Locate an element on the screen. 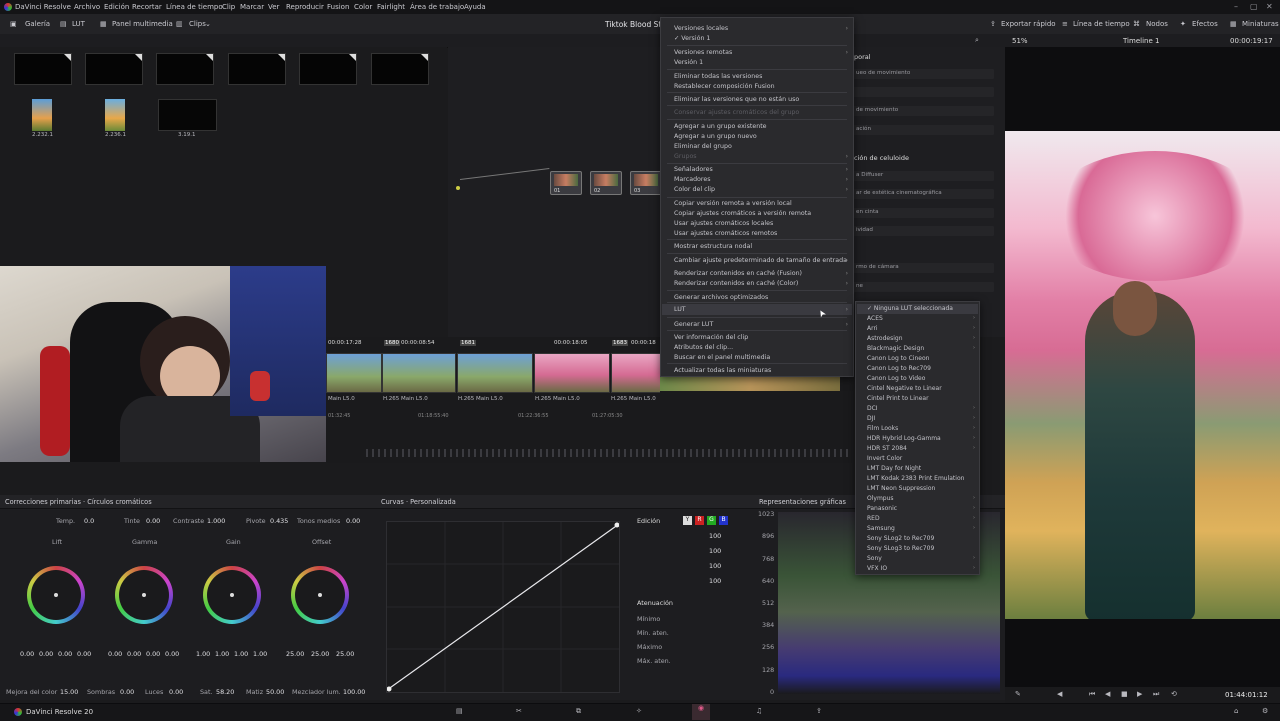  lift-wheel is located at coordinates (56, 595).